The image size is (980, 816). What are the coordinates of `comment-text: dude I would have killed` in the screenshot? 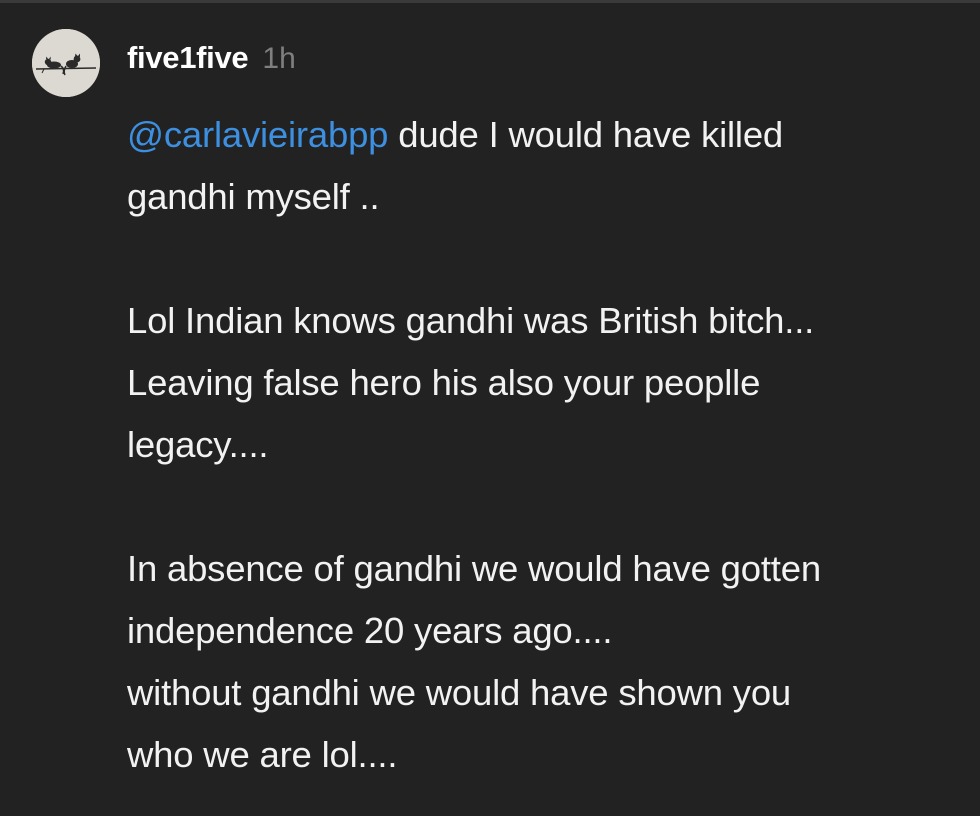 It's located at (586, 134).